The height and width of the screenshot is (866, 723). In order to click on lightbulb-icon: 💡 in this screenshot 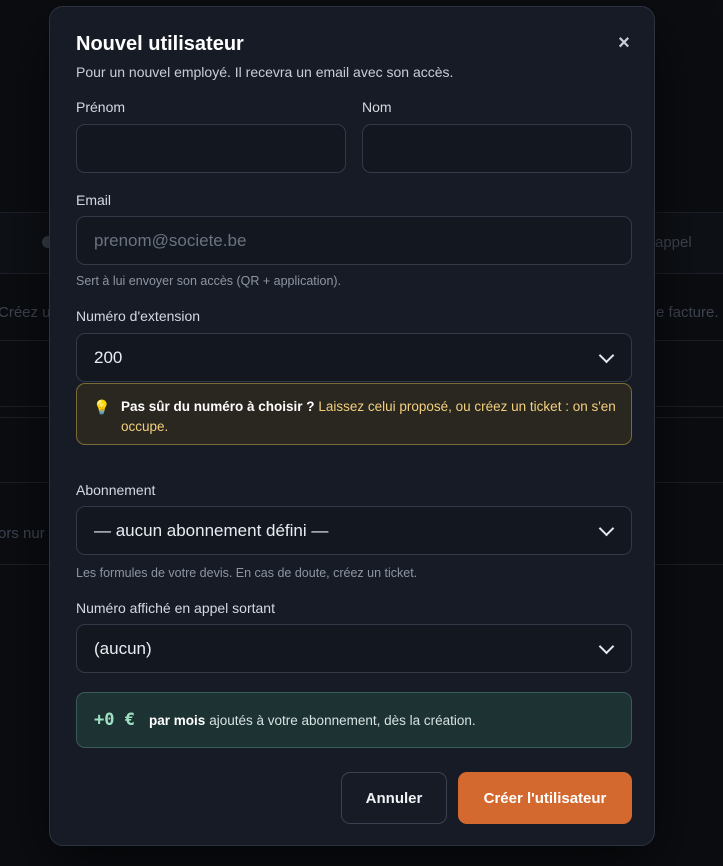, I will do `click(102, 407)`.